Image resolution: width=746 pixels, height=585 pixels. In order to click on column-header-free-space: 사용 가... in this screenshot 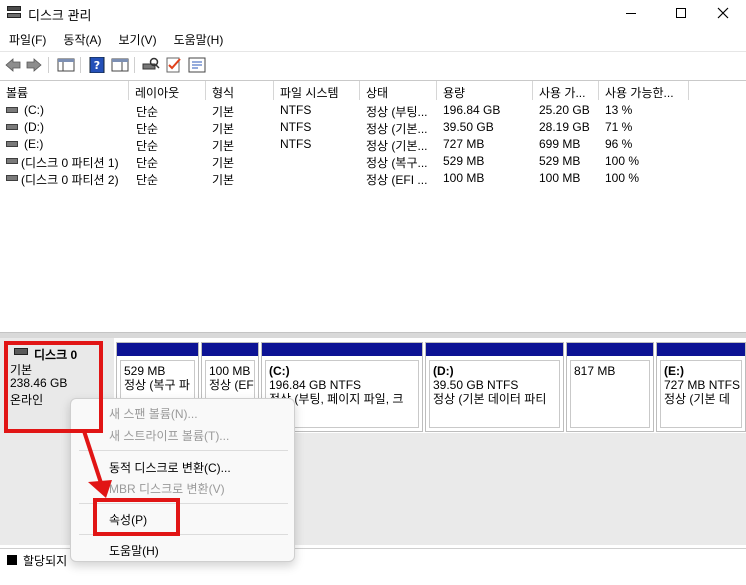, I will do `click(566, 90)`.